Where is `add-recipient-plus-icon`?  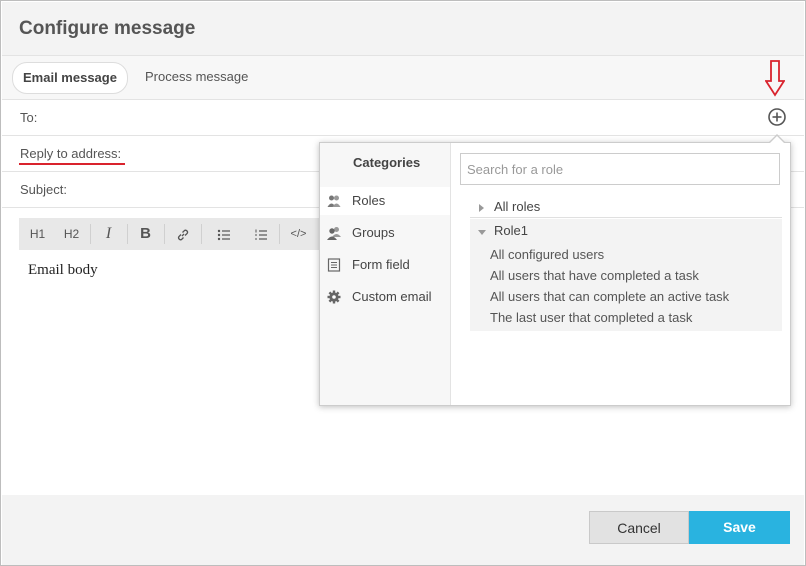
add-recipient-plus-icon is located at coordinates (777, 117).